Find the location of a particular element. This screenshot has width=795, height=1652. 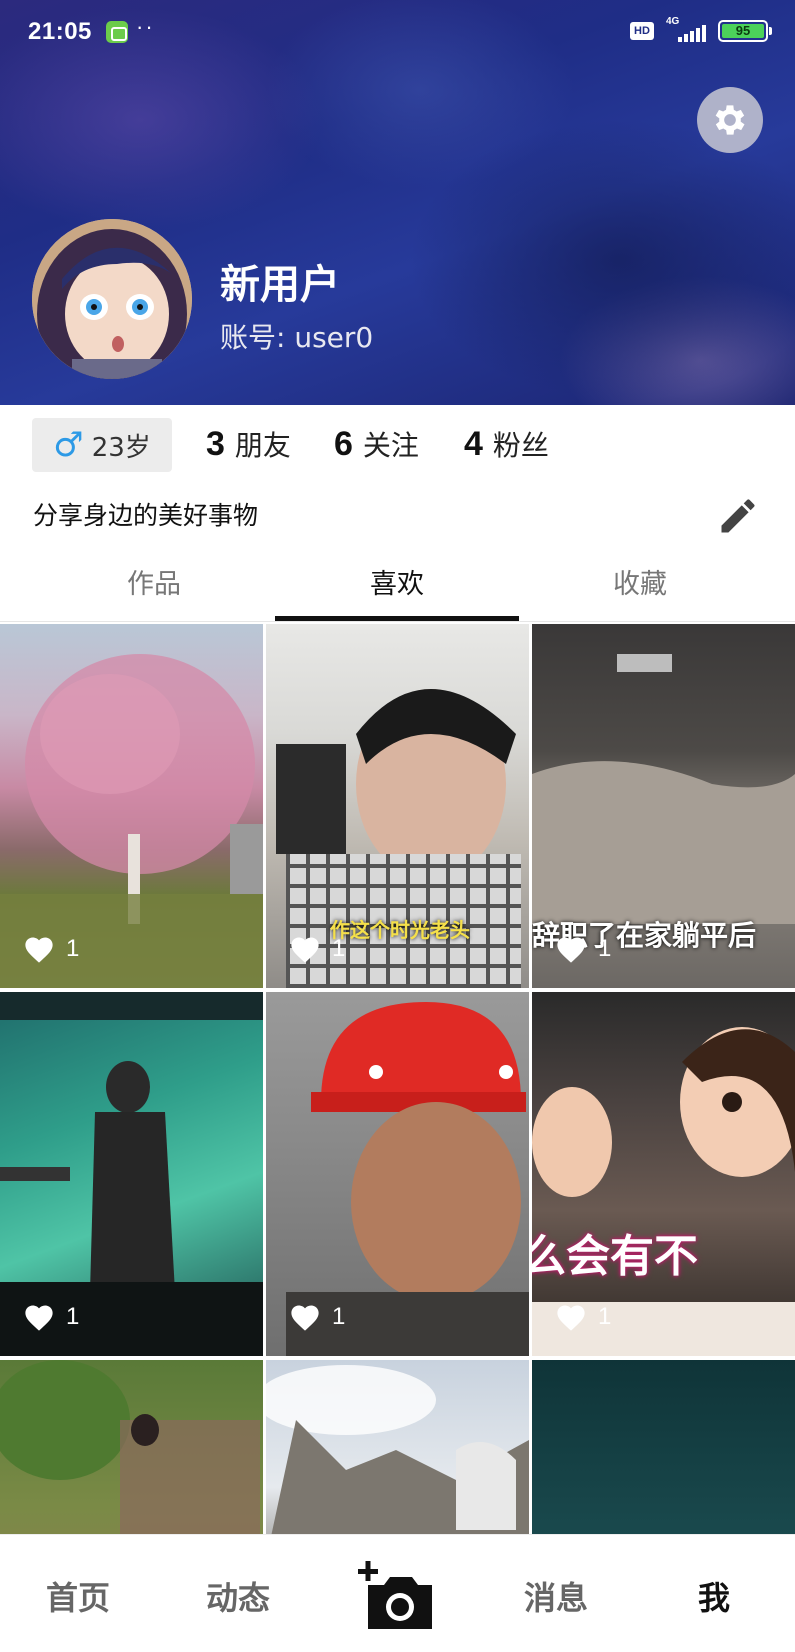

settings-button is located at coordinates (730, 120).